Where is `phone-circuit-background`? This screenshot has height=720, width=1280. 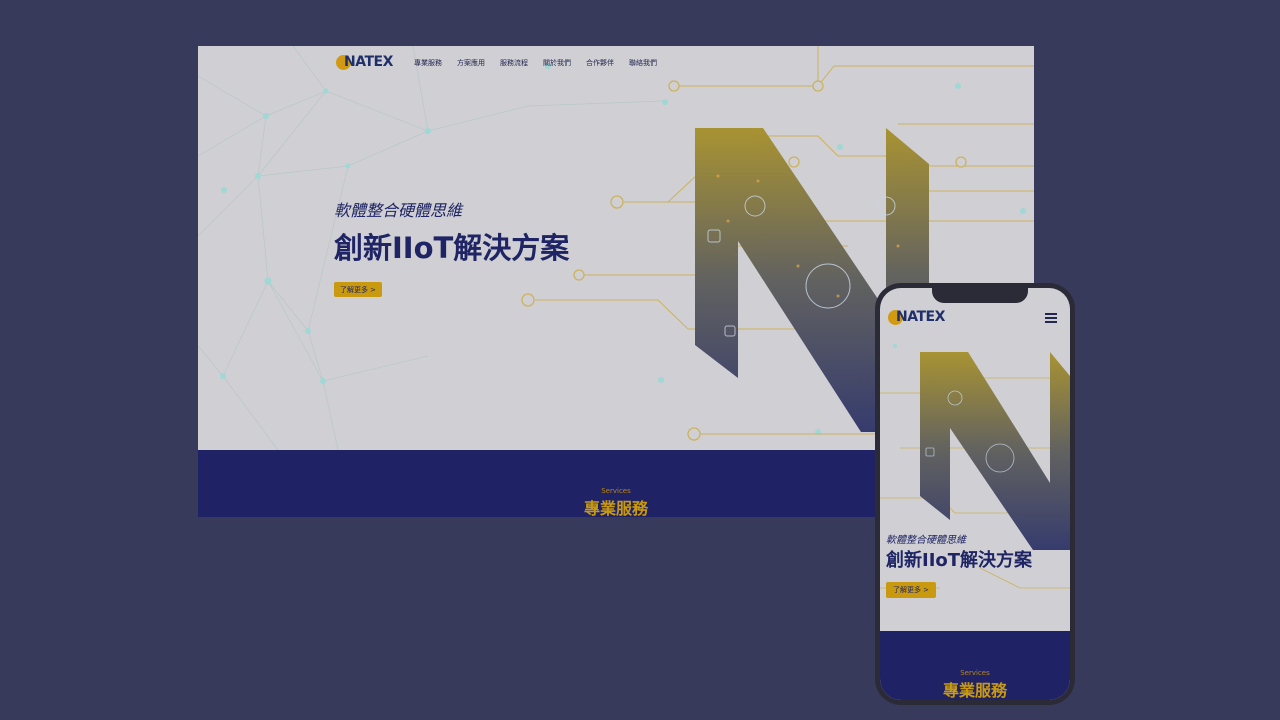 phone-circuit-background is located at coordinates (975, 466).